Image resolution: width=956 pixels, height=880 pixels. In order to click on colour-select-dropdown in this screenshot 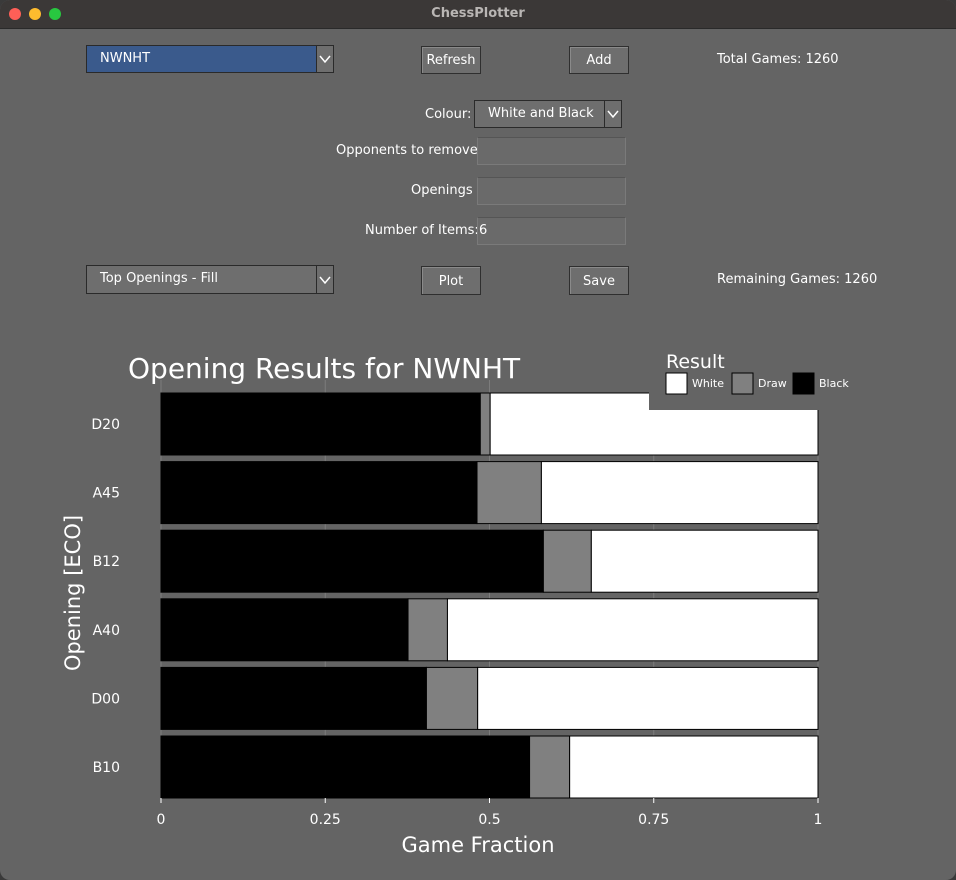, I will do `click(612, 114)`.